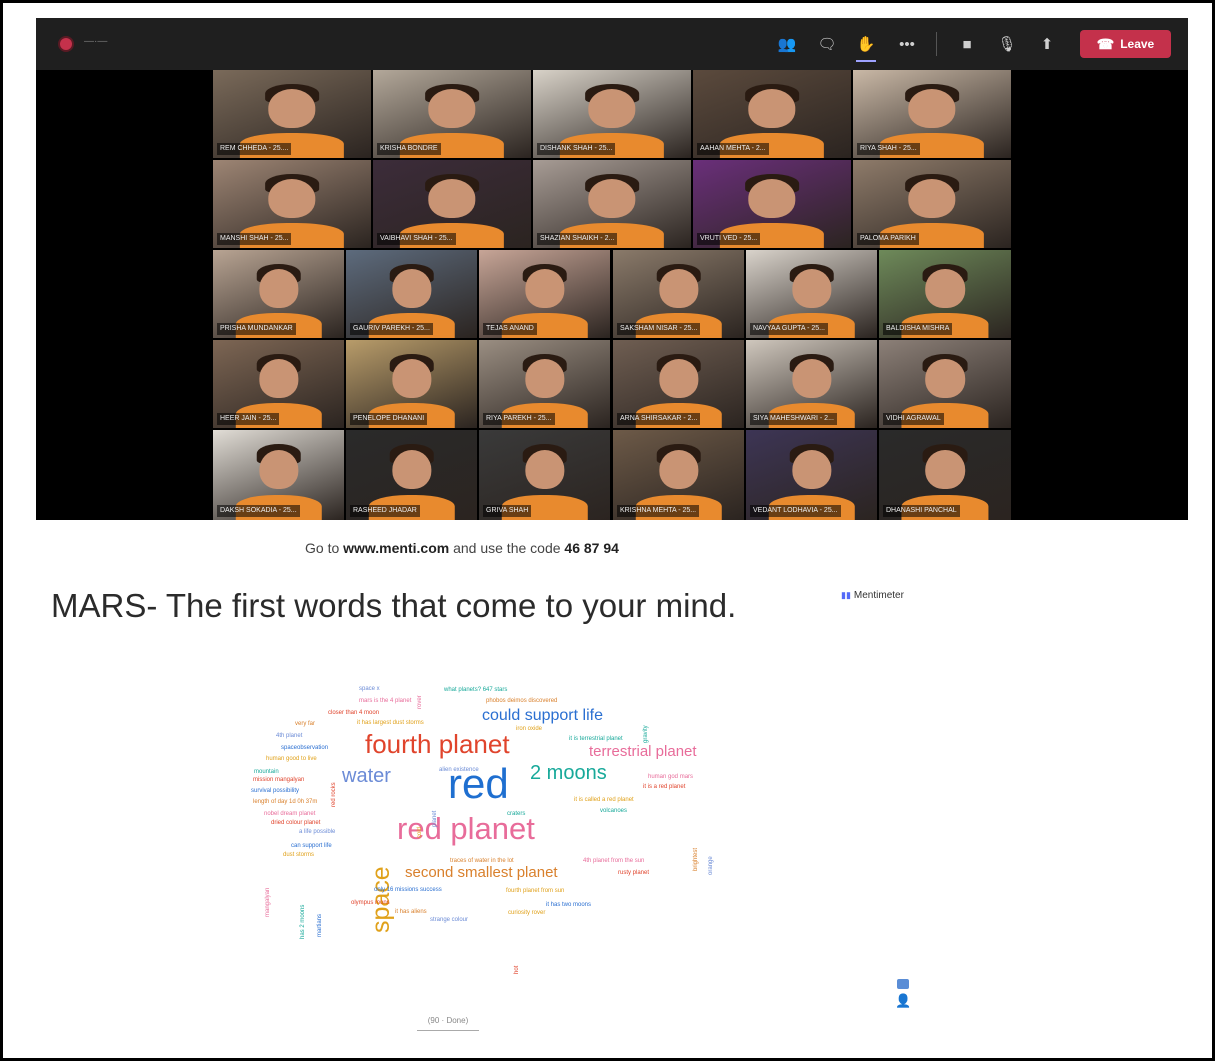  Describe the element at coordinates (1047, 44) in the screenshot. I see `share-icon: ⬆` at that location.